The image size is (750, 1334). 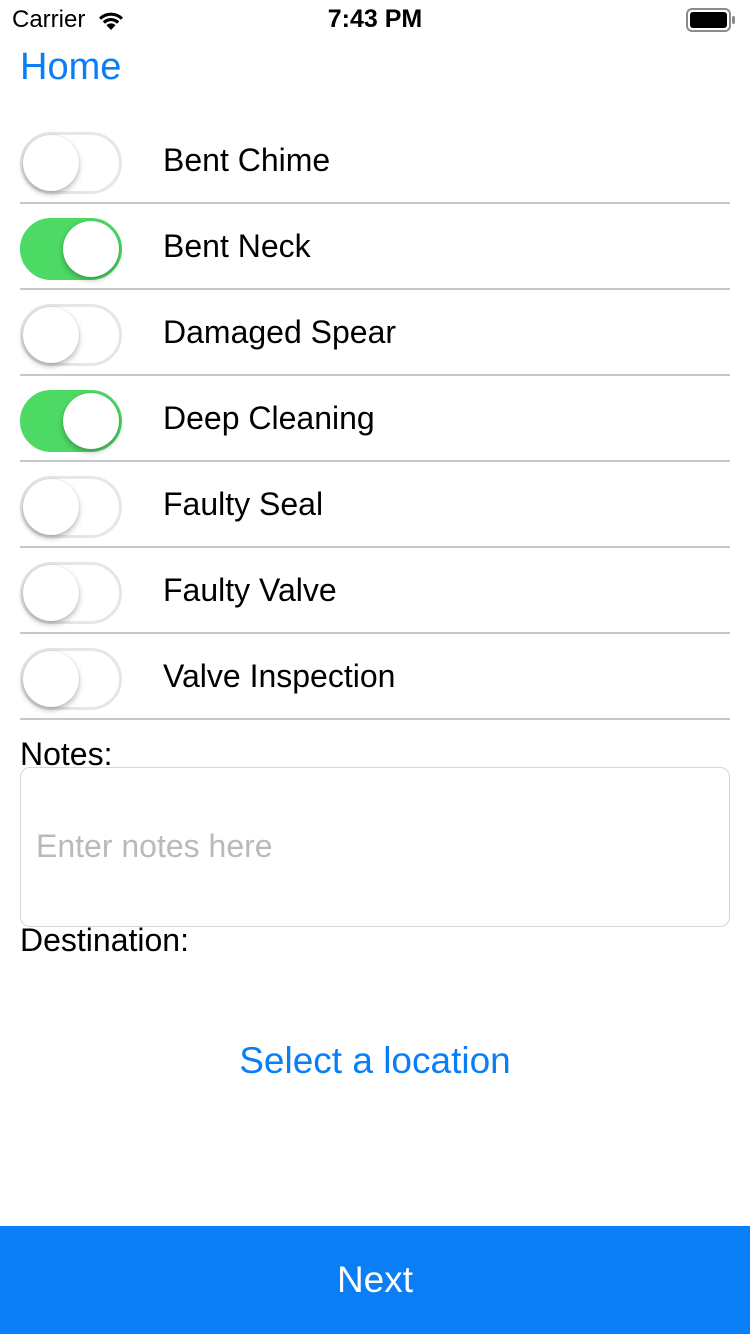 I want to click on status-bar: Carrier 7:43 PM, so click(x=375, y=20).